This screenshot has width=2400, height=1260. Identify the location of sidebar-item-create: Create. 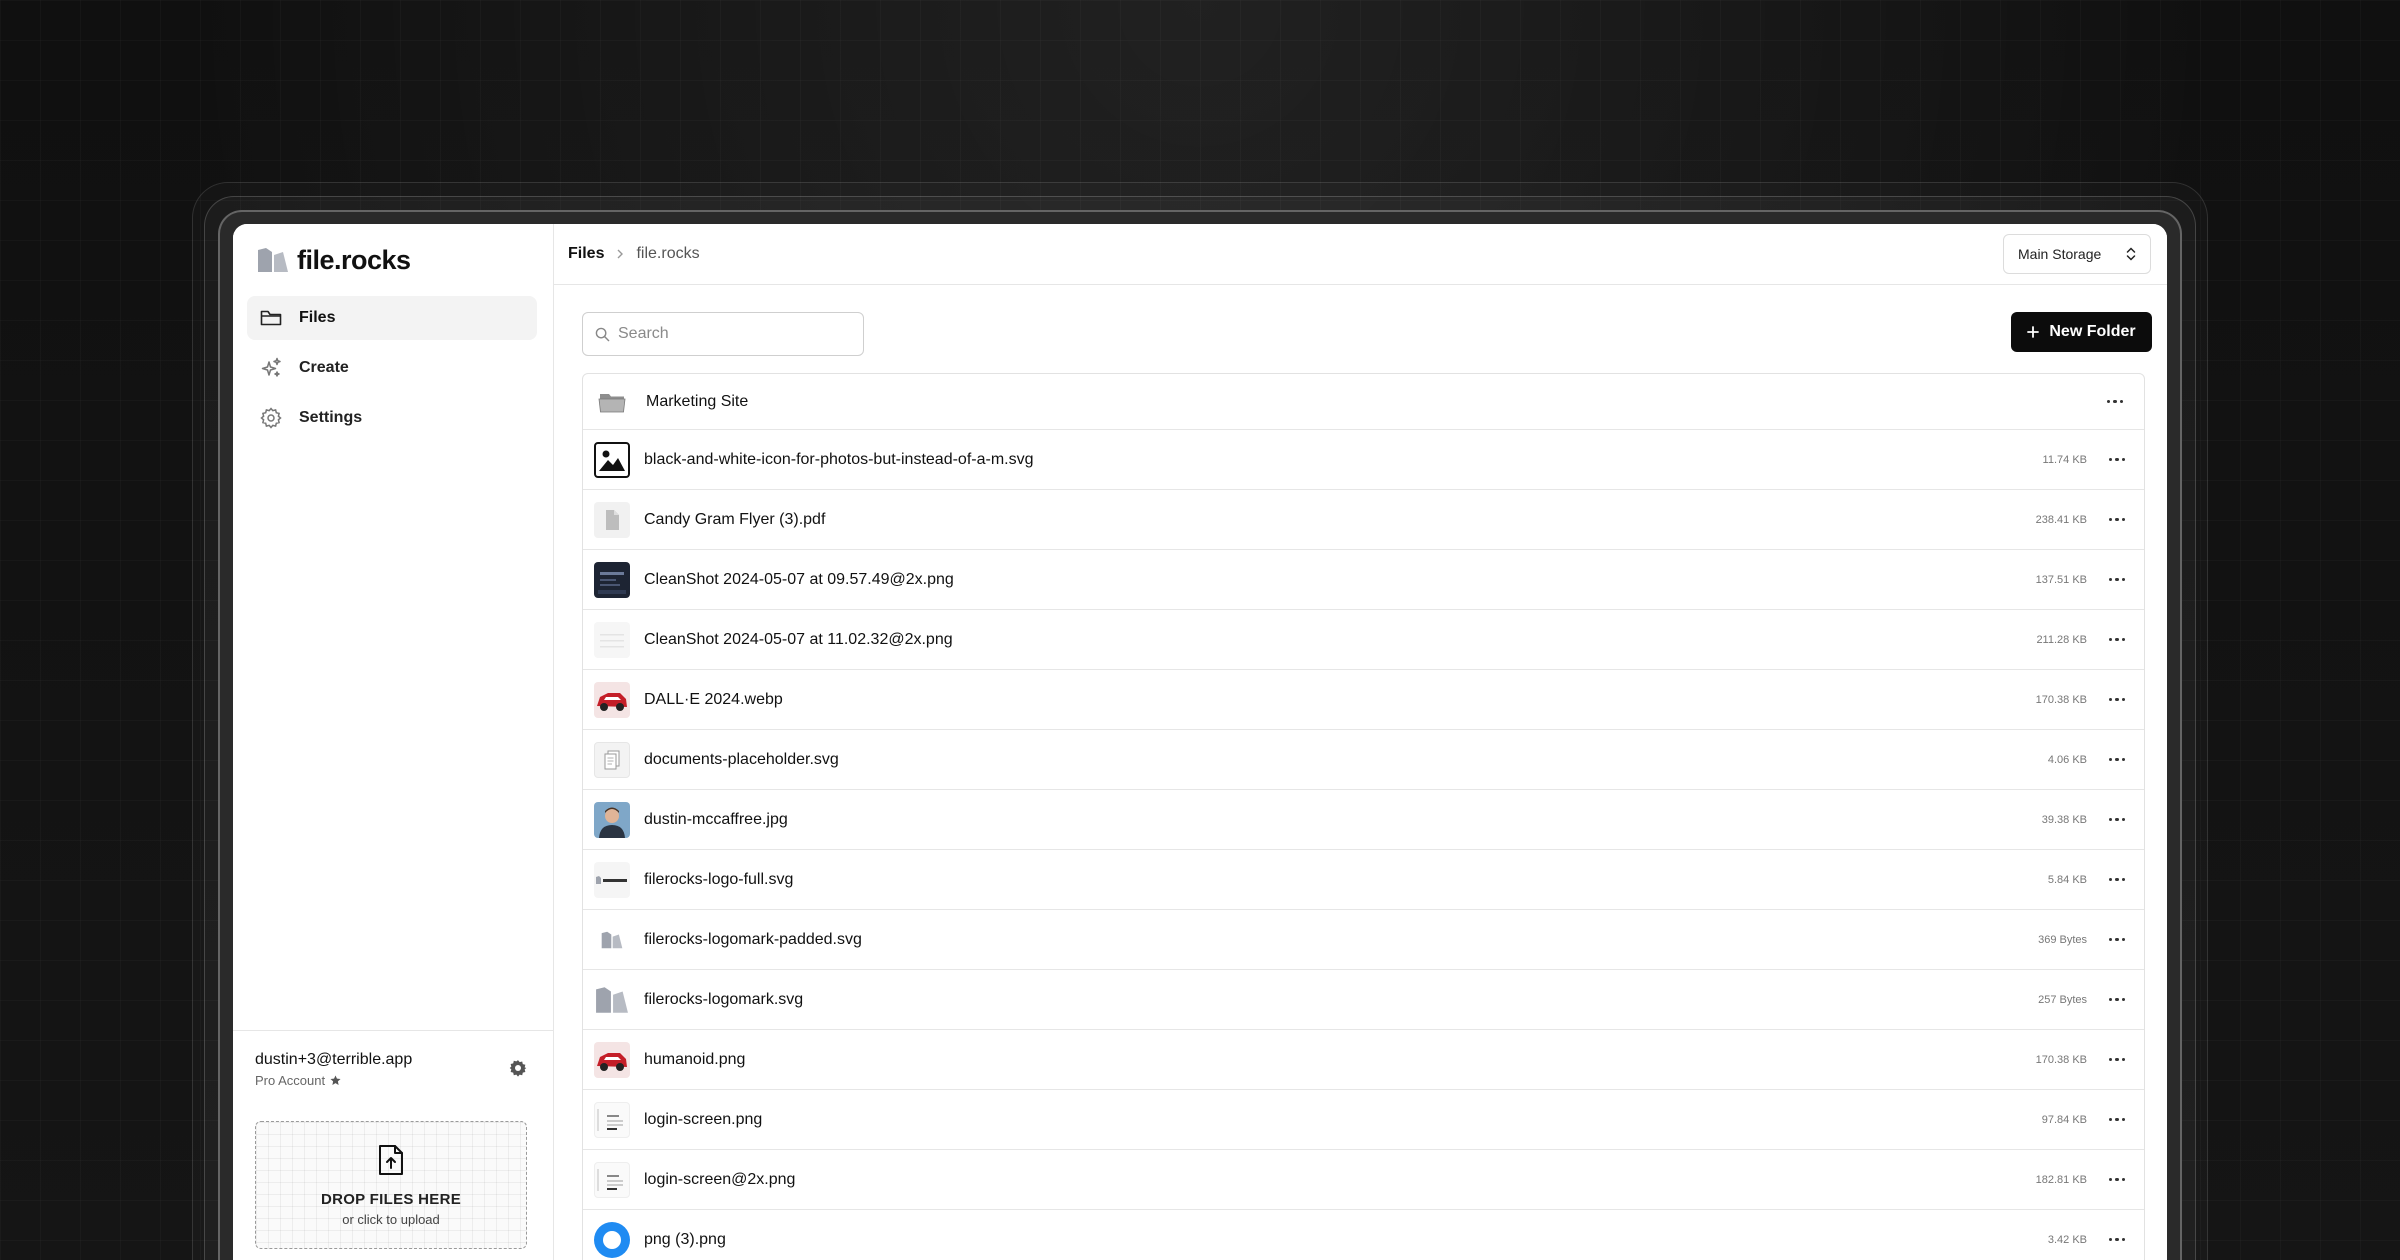
(392, 368).